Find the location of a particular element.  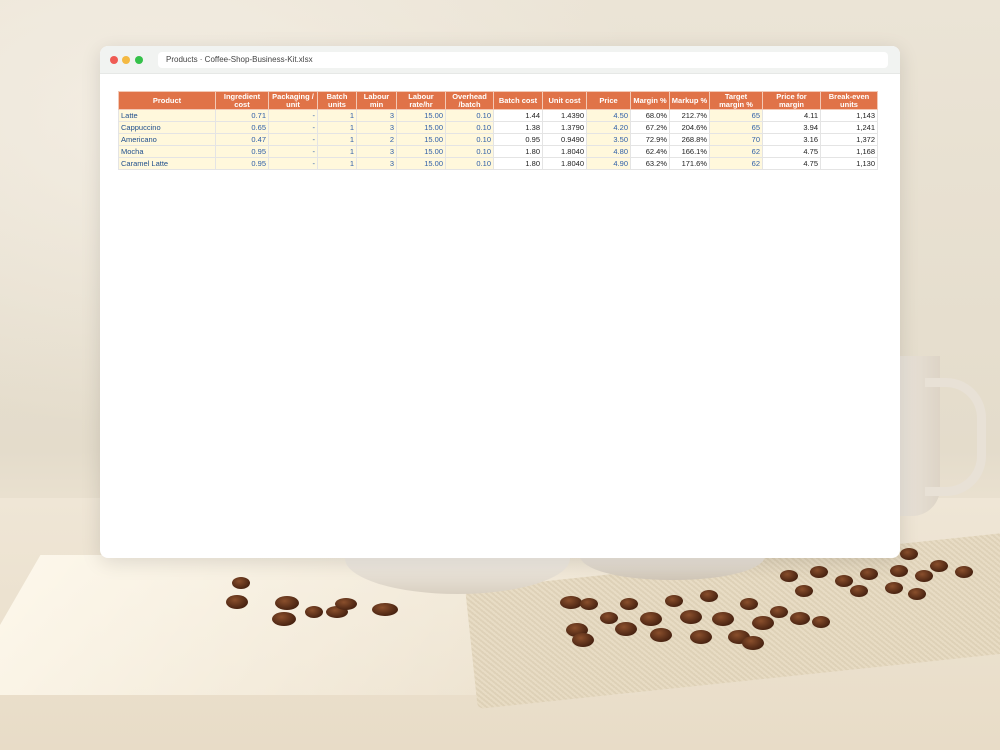

column-header: Batch units is located at coordinates (337, 100).